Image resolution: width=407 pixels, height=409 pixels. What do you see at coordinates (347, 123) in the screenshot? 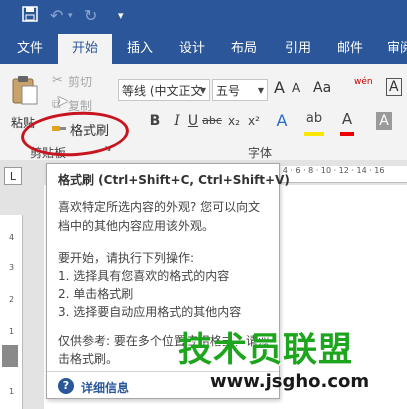
I see `font-color-button: A` at bounding box center [347, 123].